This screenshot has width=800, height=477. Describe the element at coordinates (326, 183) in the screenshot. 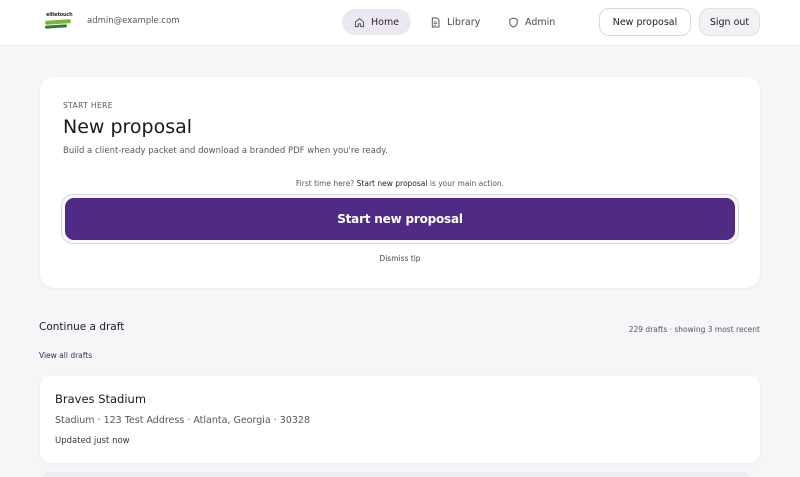

I see `tip-prefix: First time here?` at that location.